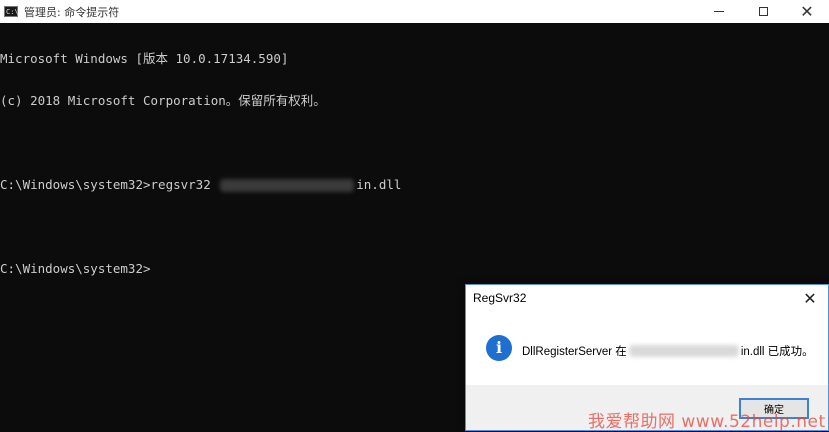 This screenshot has height=432, width=829. I want to click on console-prompt: C:\Windows\system32>, so click(75, 268).